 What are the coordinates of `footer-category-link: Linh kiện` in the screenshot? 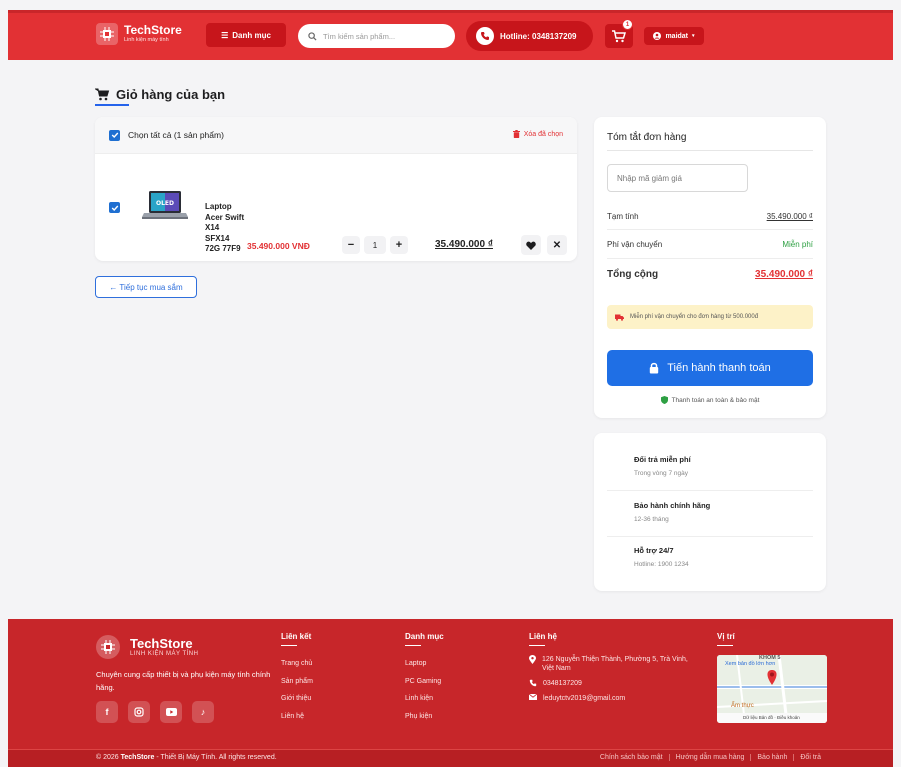 It's located at (424, 699).